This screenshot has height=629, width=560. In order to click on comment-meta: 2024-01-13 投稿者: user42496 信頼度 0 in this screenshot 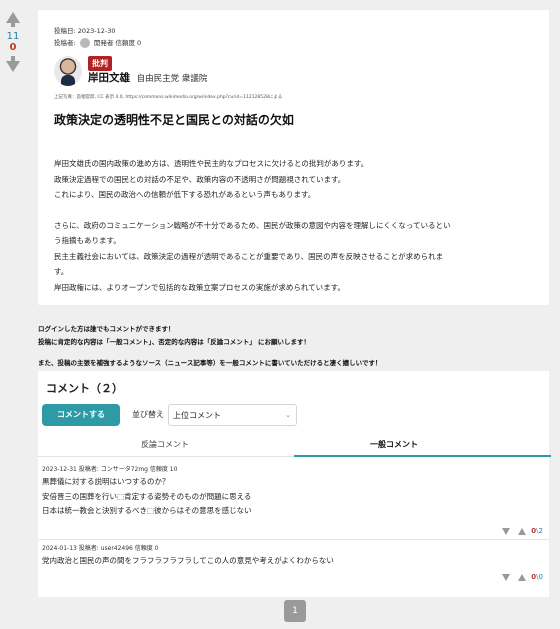, I will do `click(100, 548)`.